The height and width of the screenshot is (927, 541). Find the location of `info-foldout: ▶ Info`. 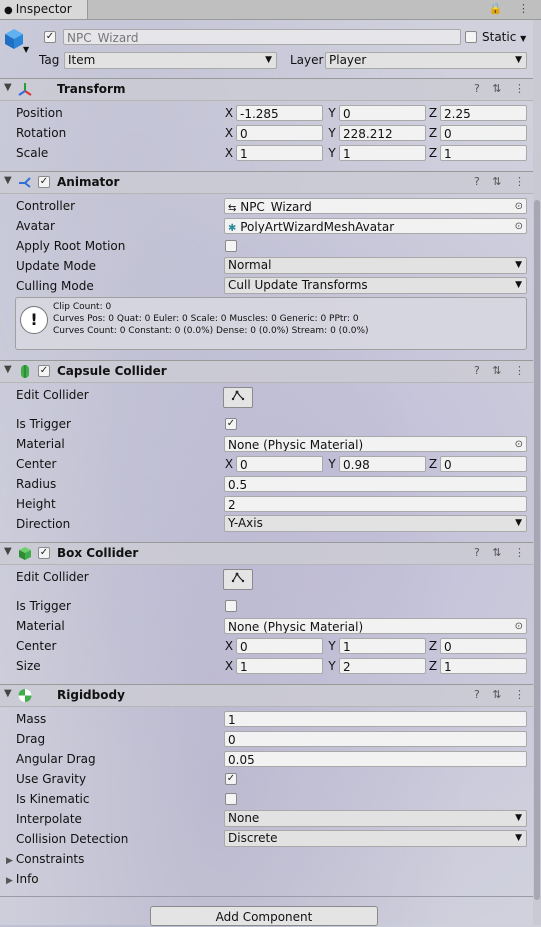

info-foldout: ▶ Info is located at coordinates (22, 879).